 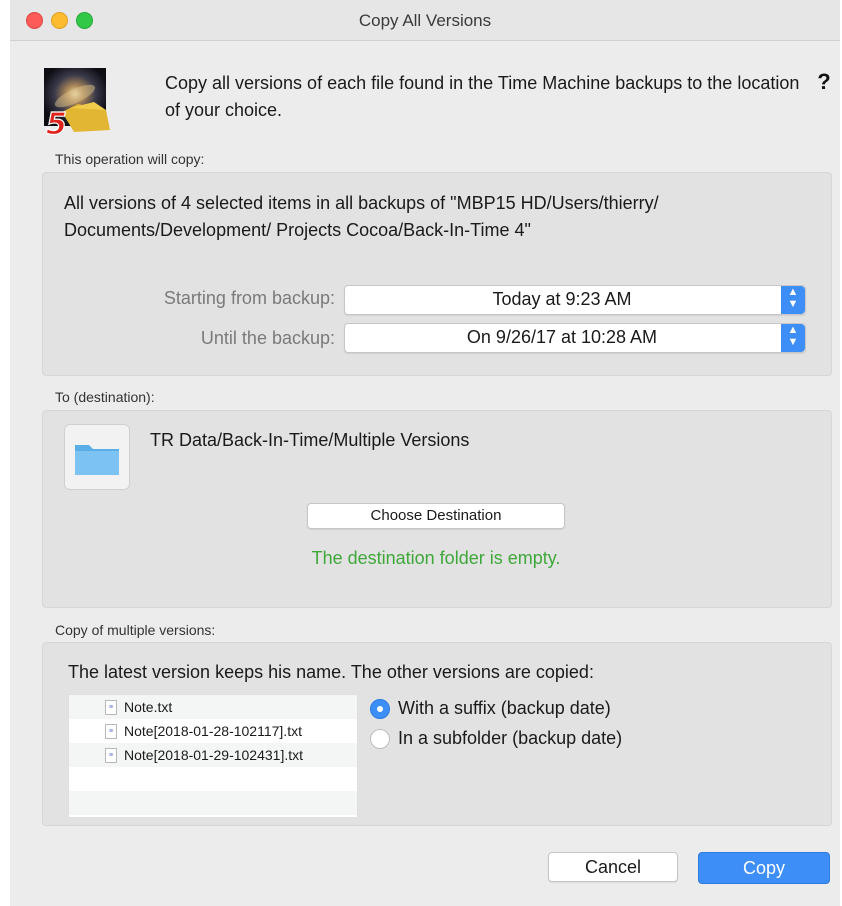 I want to click on file-name: Note[2018-01-28-102117].txt, so click(x=213, y=731).